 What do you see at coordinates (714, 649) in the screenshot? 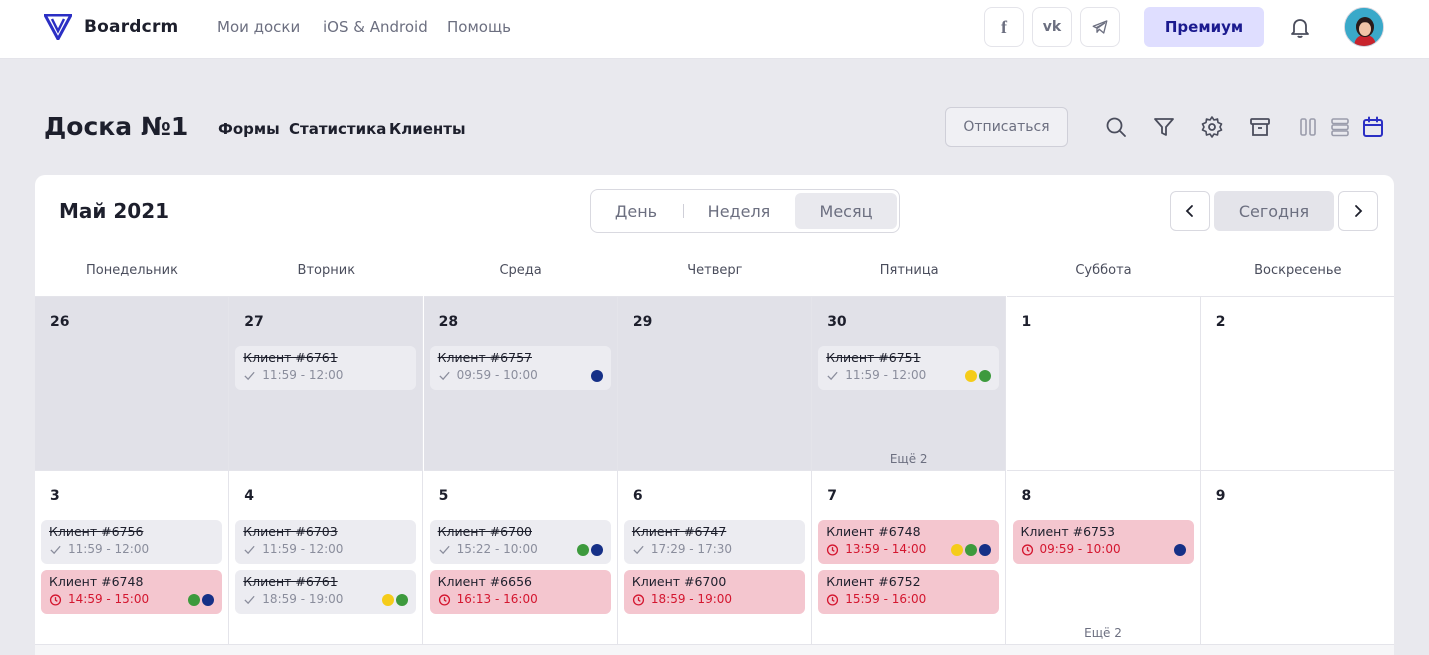
I see `next-week-row` at bounding box center [714, 649].